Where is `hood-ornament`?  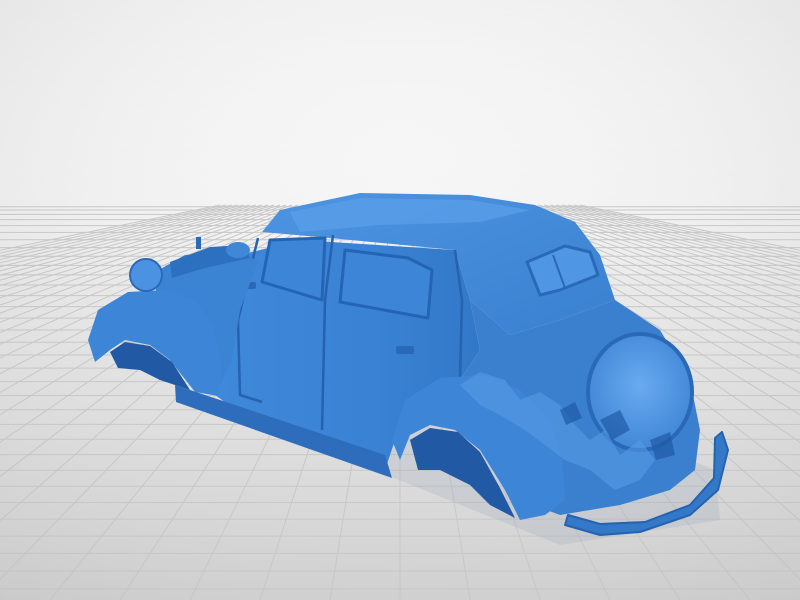 hood-ornament is located at coordinates (198, 243).